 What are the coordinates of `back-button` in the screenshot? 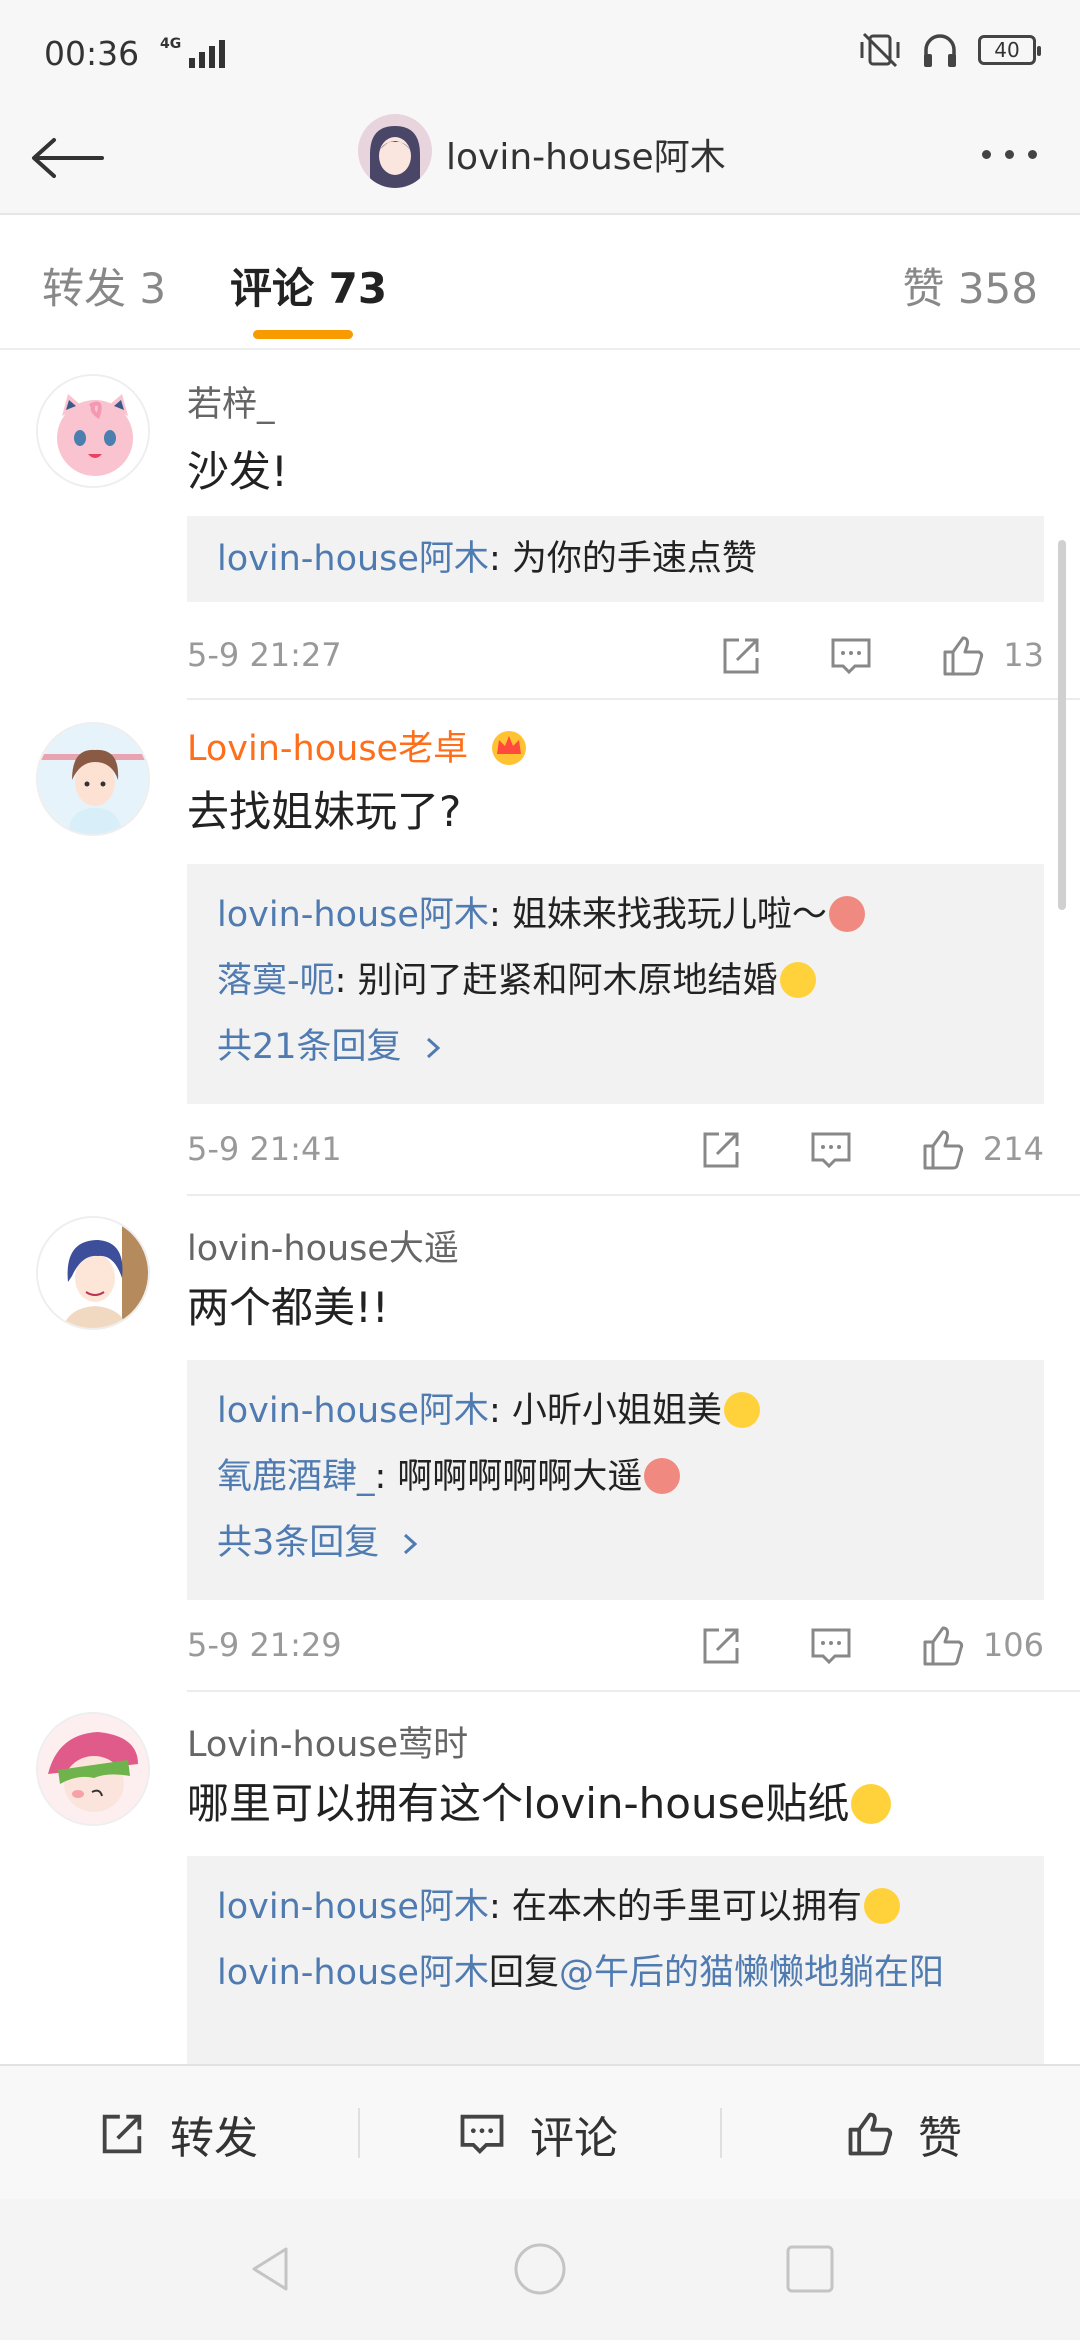 It's located at (68, 158).